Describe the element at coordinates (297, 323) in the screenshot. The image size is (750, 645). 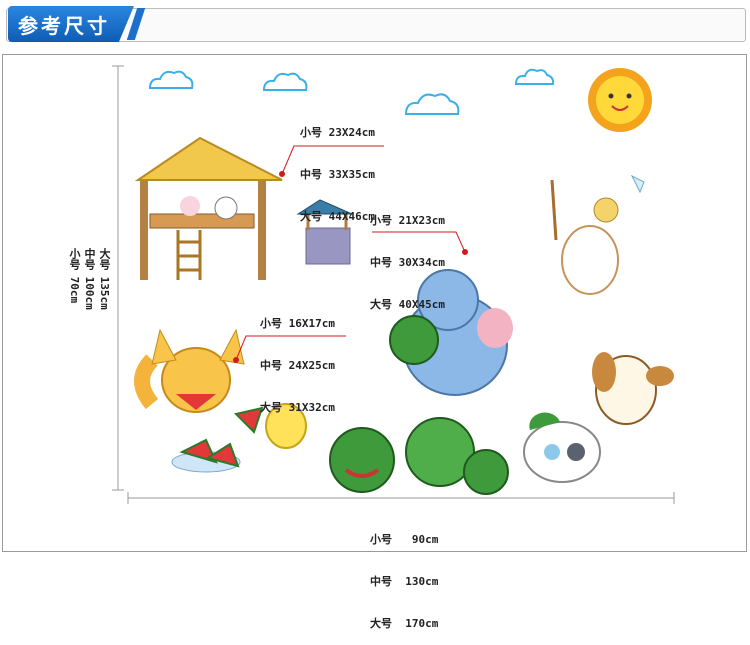
I see `size-line: 小号 16X17cm` at that location.